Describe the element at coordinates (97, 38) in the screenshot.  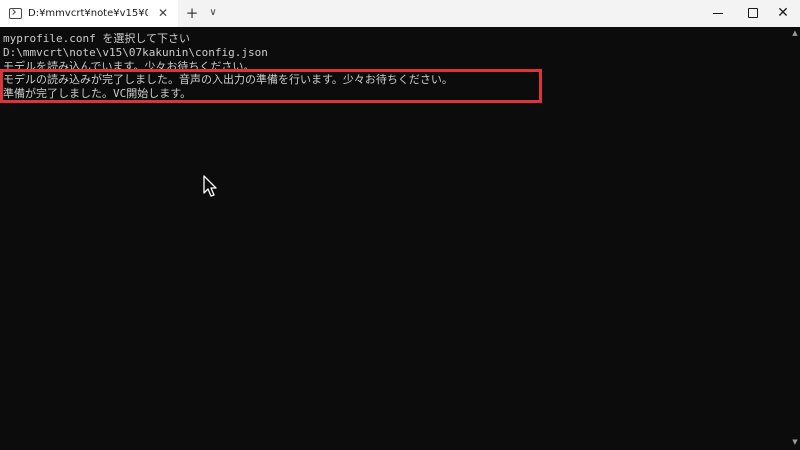
I see `terminal-line: myprofile.conf を選択して下さい` at that location.